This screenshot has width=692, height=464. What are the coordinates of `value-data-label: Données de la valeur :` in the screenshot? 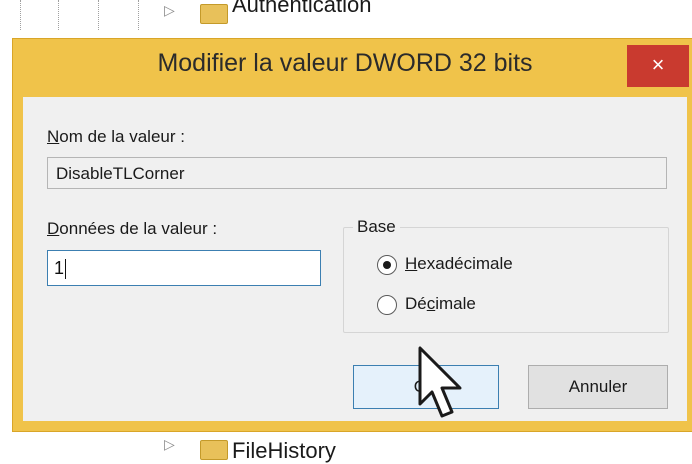 It's located at (132, 228).